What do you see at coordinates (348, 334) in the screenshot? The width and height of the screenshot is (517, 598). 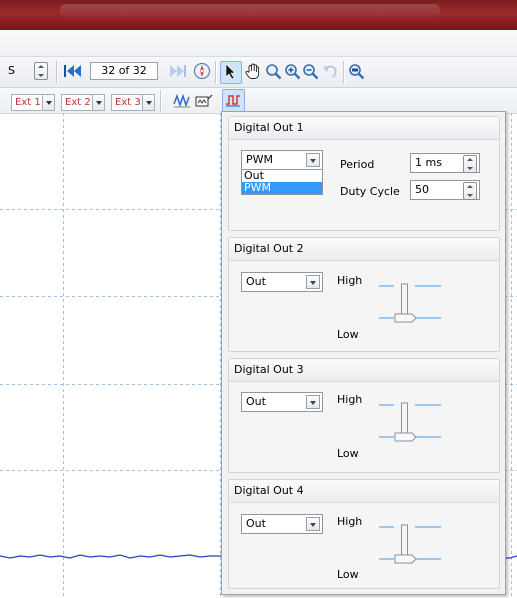 I see `digital-out-2-low-label: Low` at bounding box center [348, 334].